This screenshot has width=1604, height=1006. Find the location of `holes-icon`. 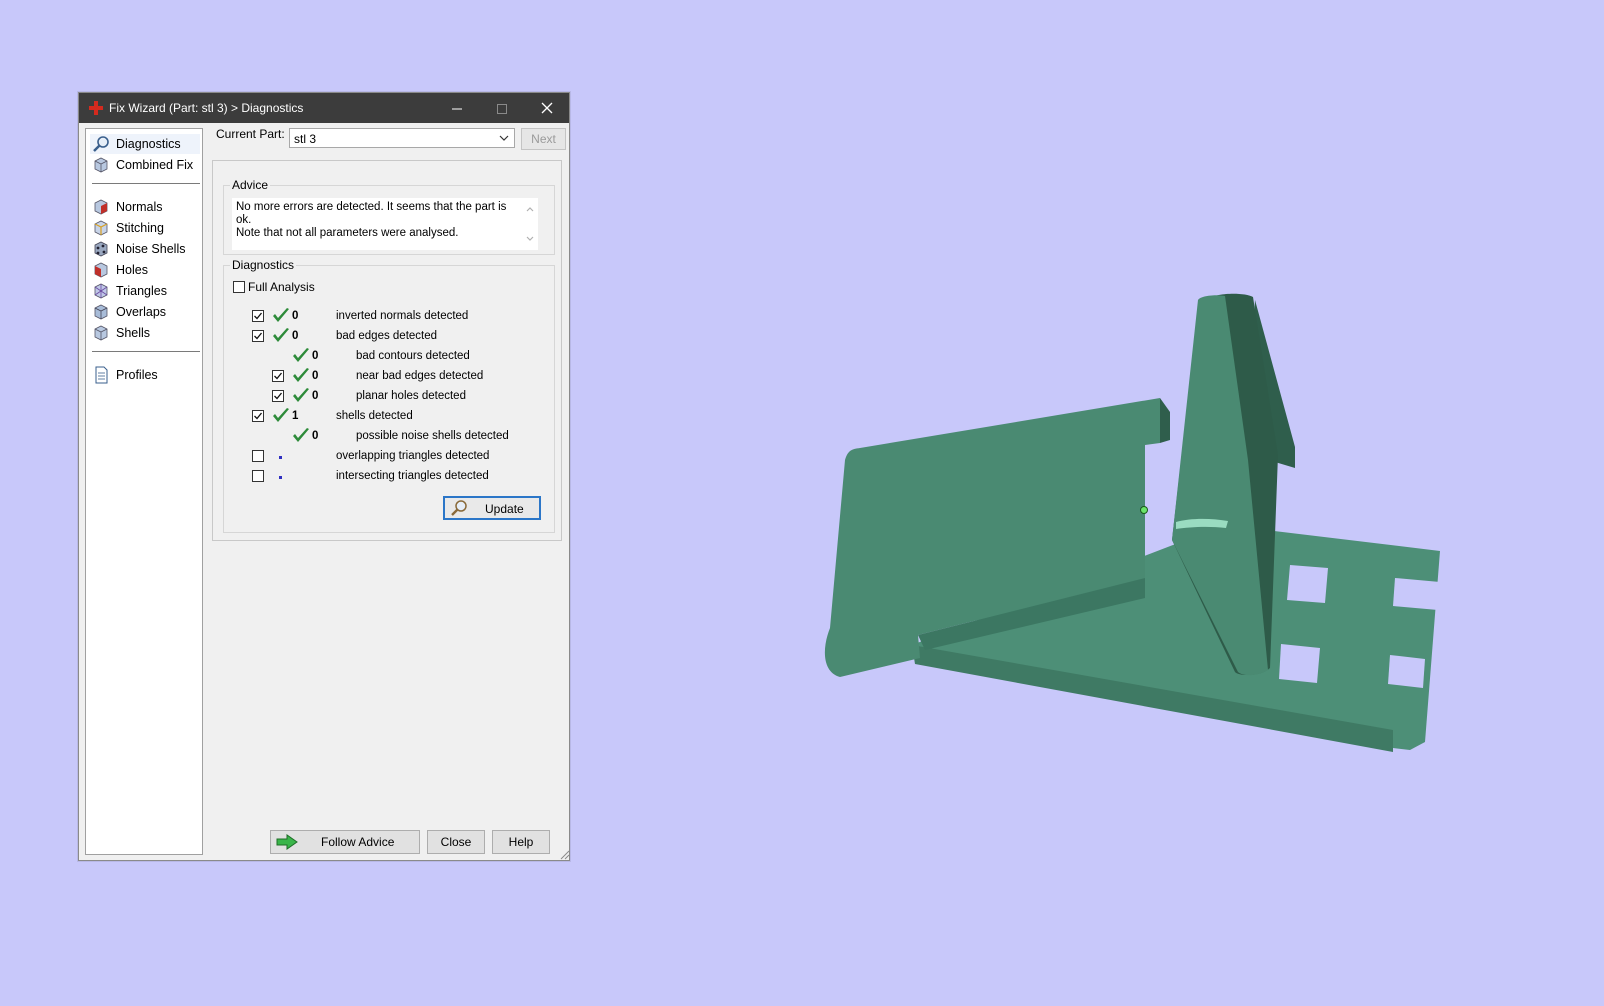

holes-icon is located at coordinates (101, 270).